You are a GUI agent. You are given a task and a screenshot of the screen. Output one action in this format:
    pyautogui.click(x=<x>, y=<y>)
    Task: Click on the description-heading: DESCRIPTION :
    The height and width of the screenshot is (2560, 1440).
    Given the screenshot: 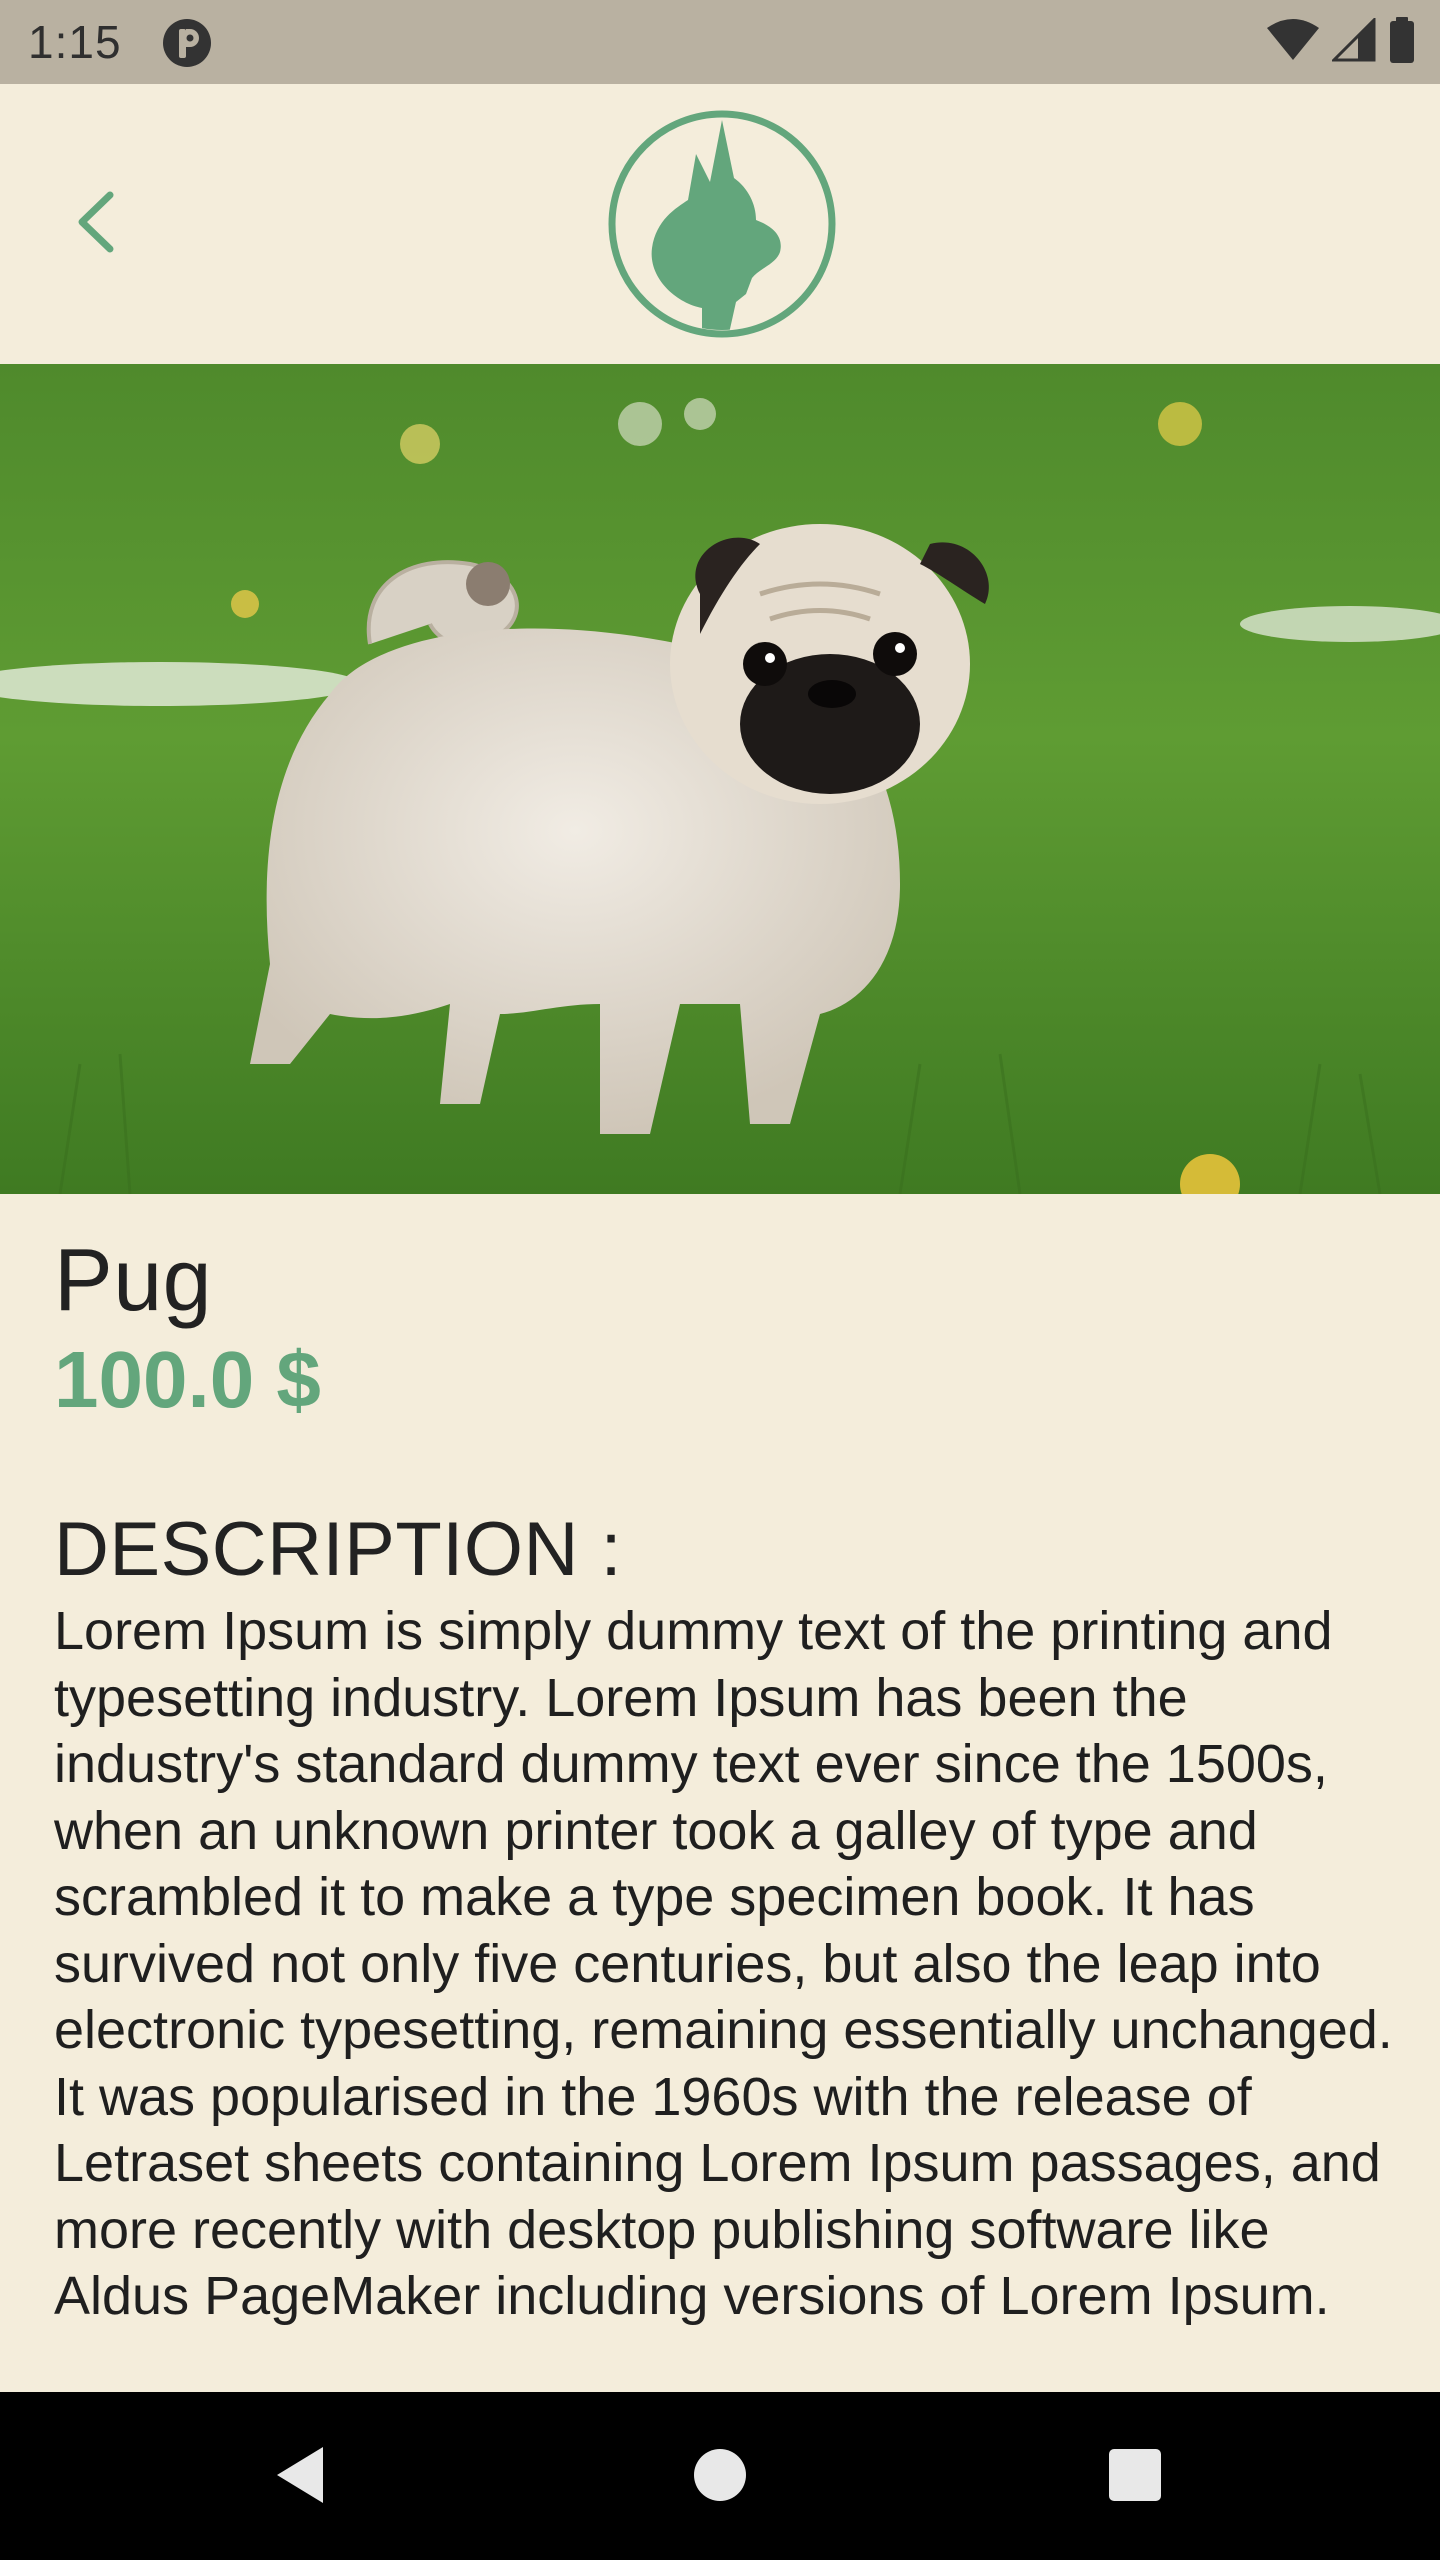 What is the action you would take?
    pyautogui.click(x=338, y=1549)
    